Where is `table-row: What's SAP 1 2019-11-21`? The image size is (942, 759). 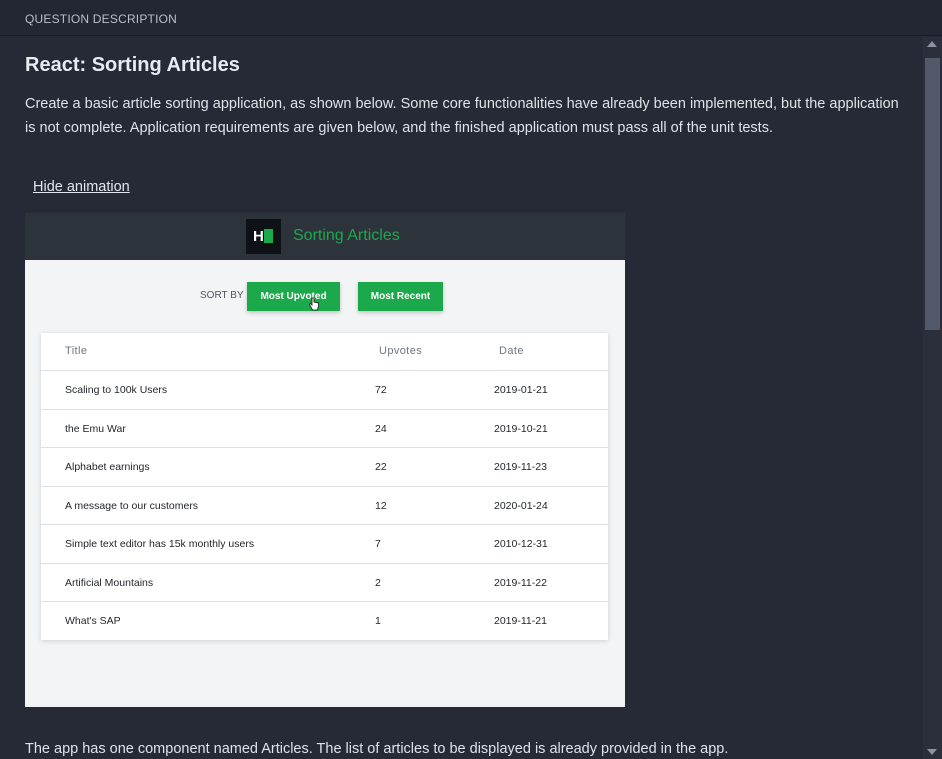 table-row: What's SAP 1 2019-11-21 is located at coordinates (324, 620).